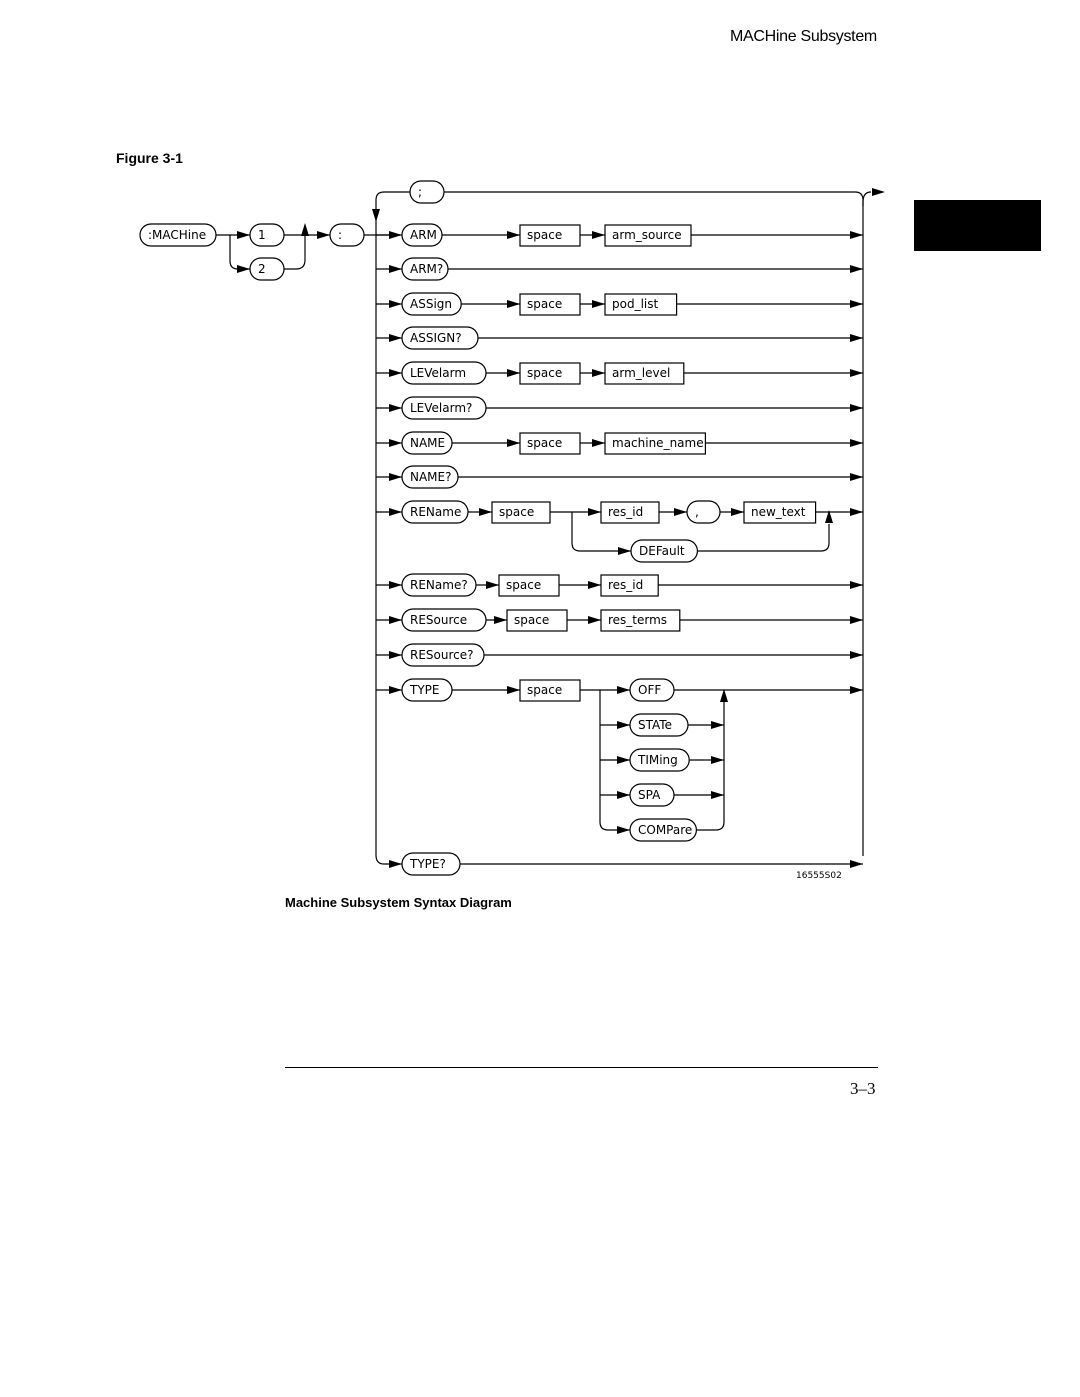 The height and width of the screenshot is (1397, 1080). What do you see at coordinates (647, 235) in the screenshot?
I see `command-arm-param-label: arm_source` at bounding box center [647, 235].